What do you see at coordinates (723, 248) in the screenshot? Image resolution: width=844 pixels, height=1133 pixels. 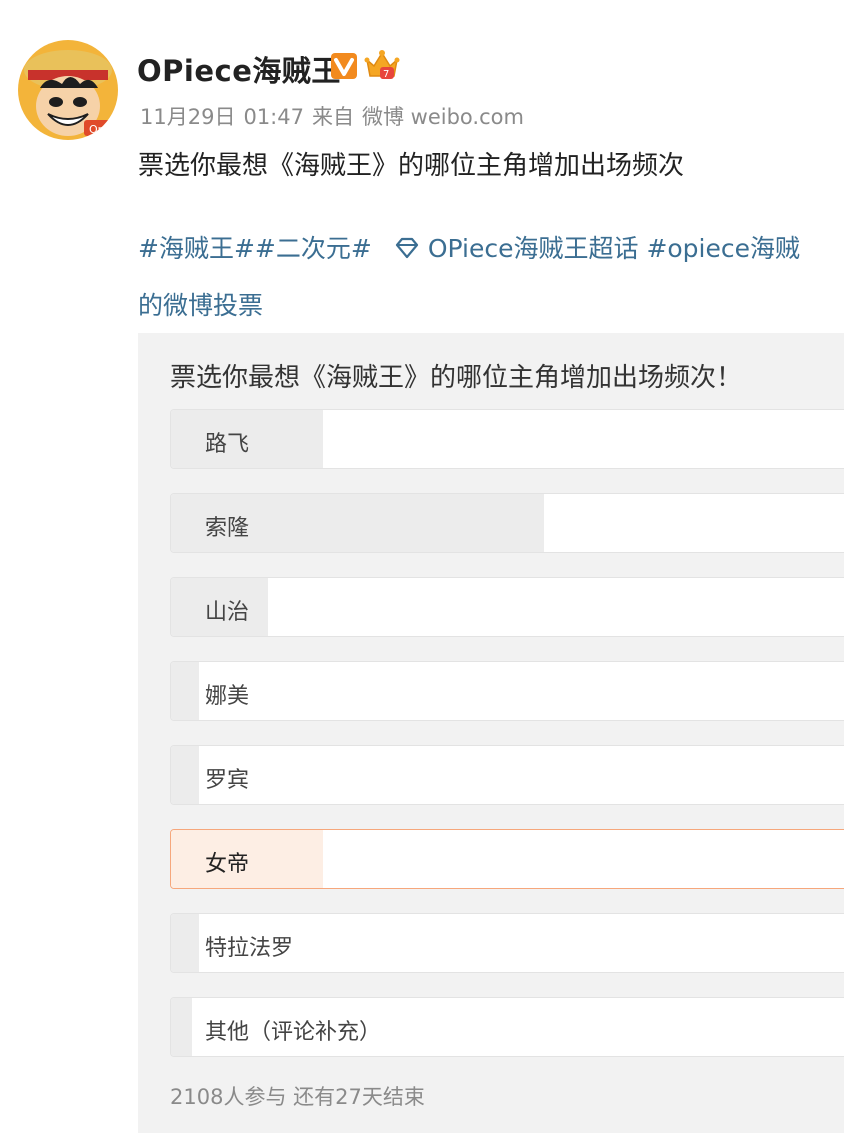 I see `topic-link-opiece: #opiece海贼` at bounding box center [723, 248].